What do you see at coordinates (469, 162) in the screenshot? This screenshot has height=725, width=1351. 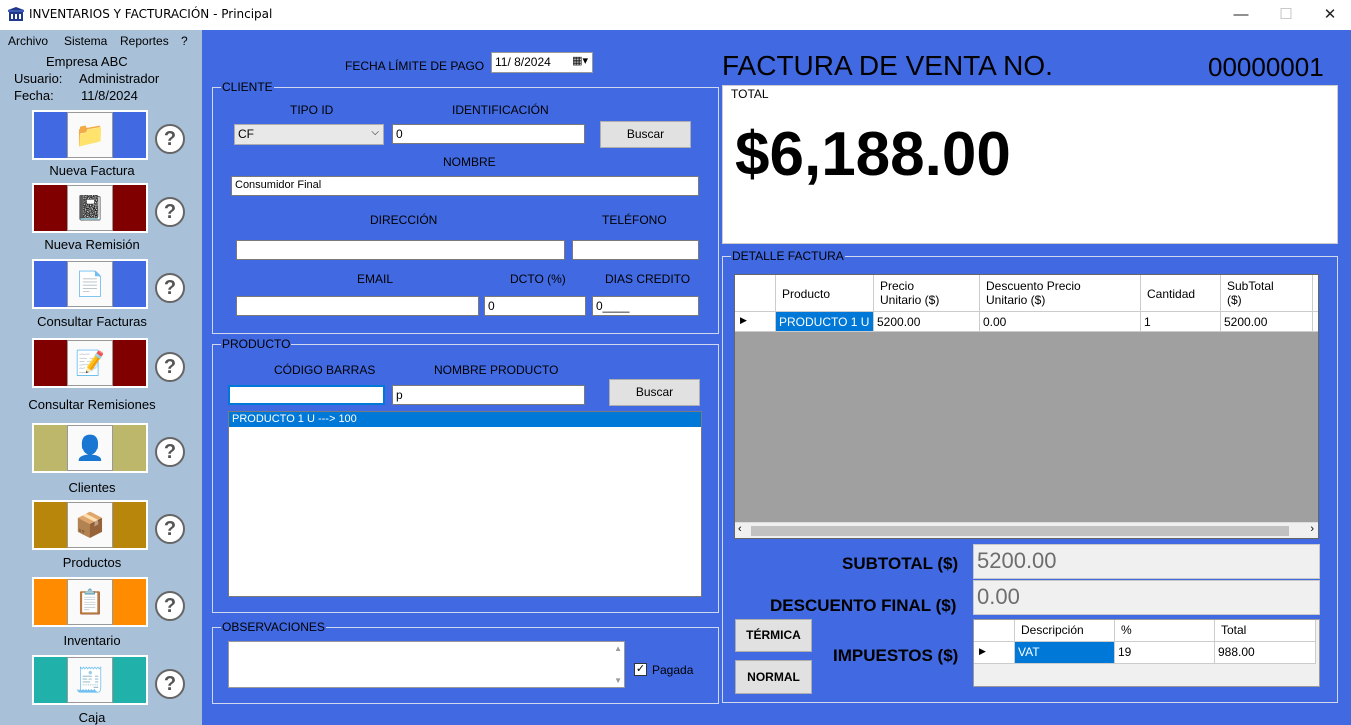 I see `name-label: NOMBRE` at bounding box center [469, 162].